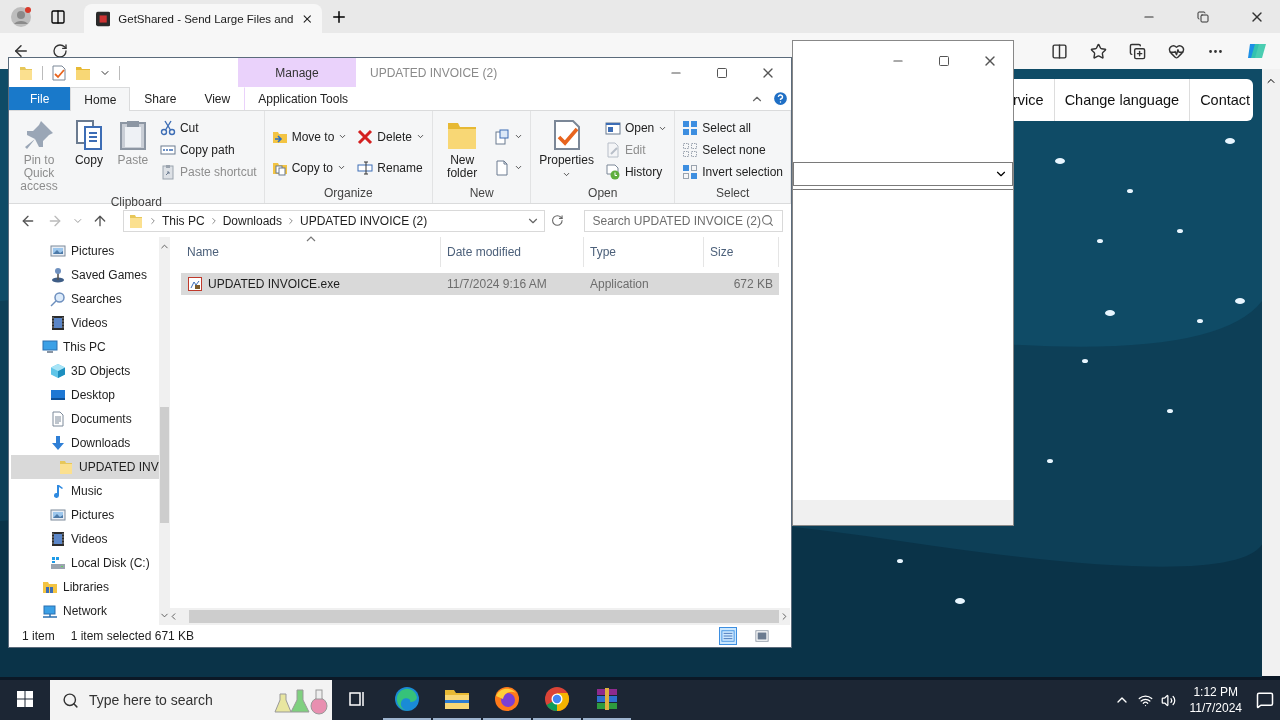 This screenshot has height=720, width=1280. What do you see at coordinates (732, 150) in the screenshot?
I see `ribbon-button: Select none` at bounding box center [732, 150].